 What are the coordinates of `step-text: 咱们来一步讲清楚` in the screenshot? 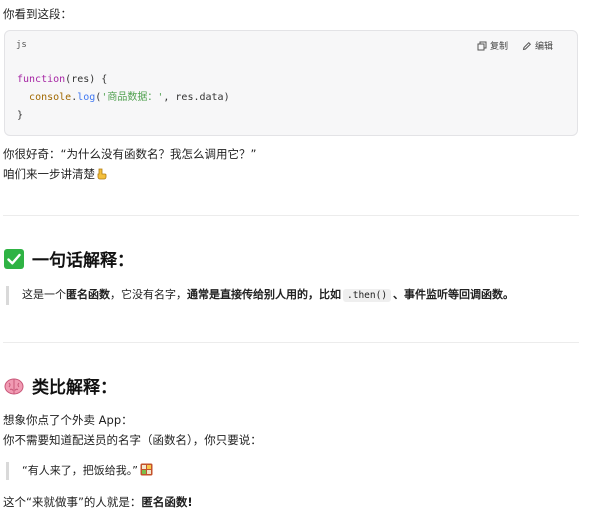 It's located at (55, 174).